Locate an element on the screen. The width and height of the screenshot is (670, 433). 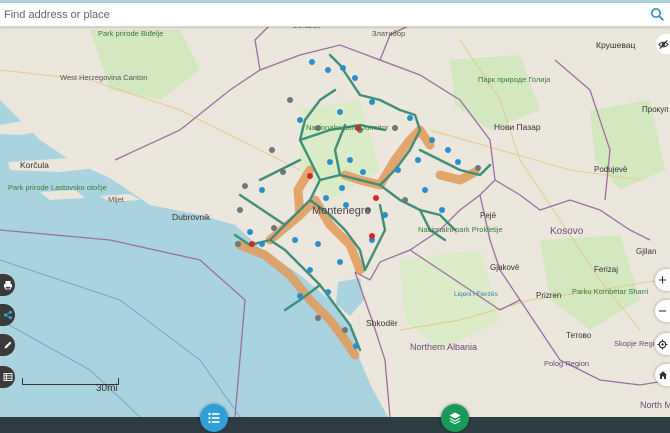
search-input is located at coordinates (319, 14).